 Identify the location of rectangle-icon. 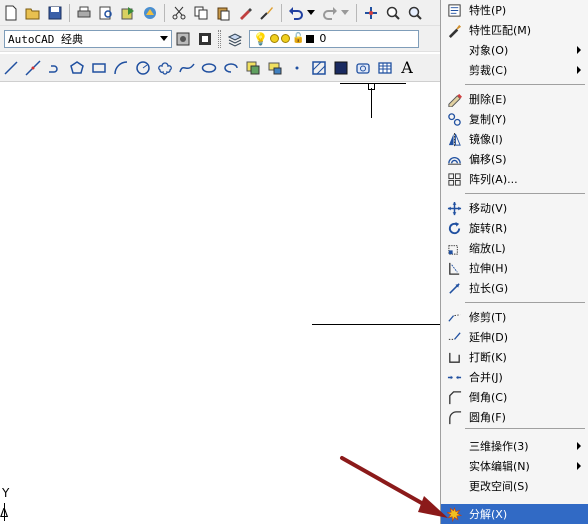
(99, 68).